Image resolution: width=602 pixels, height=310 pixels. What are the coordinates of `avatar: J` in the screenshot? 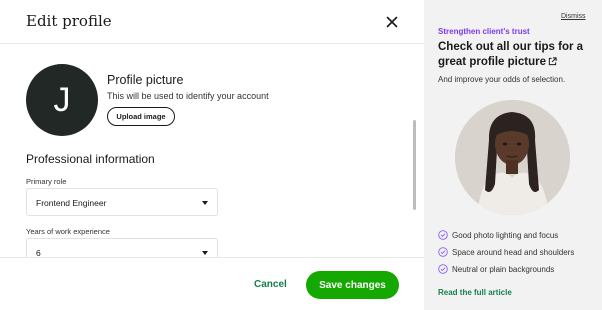 It's located at (62, 100).